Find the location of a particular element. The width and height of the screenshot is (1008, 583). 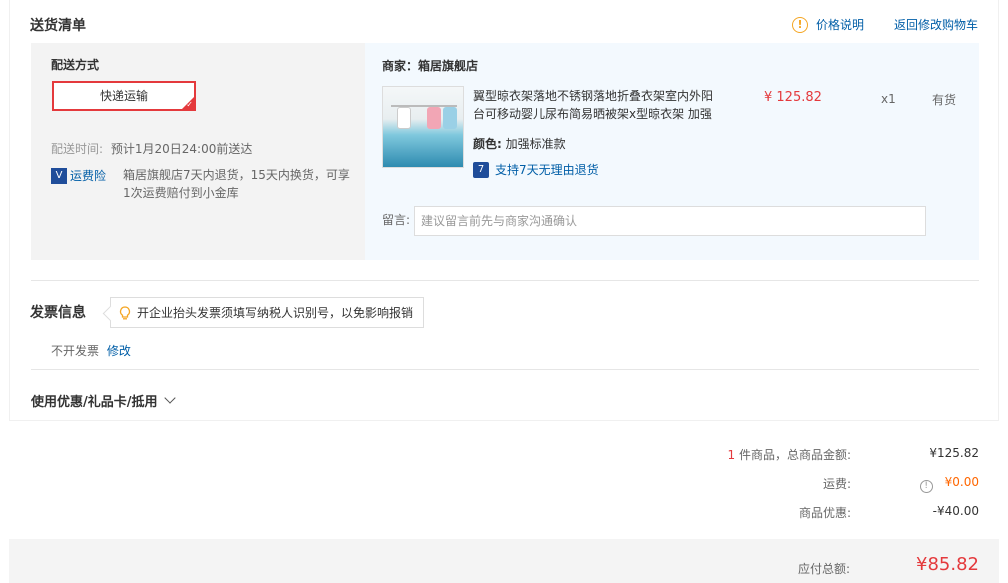

invoice-tip: 开企业抬头发票须填写纳税人识别号，以免影响报销 is located at coordinates (267, 312).